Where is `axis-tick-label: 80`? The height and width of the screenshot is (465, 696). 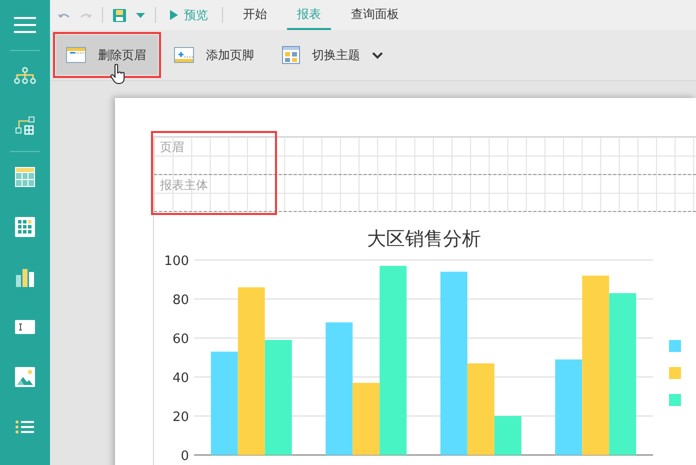 axis-tick-label: 80 is located at coordinates (180, 300).